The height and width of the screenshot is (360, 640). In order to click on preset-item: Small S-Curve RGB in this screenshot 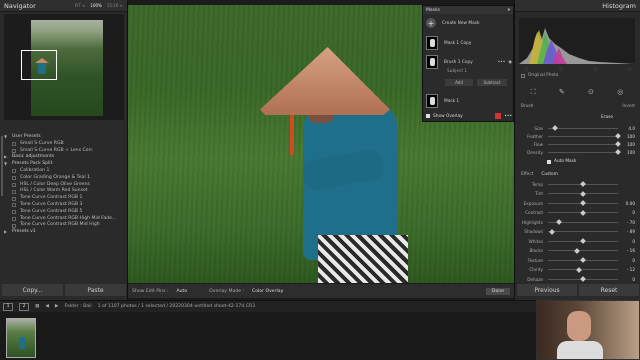, I will do `click(64, 144)`.